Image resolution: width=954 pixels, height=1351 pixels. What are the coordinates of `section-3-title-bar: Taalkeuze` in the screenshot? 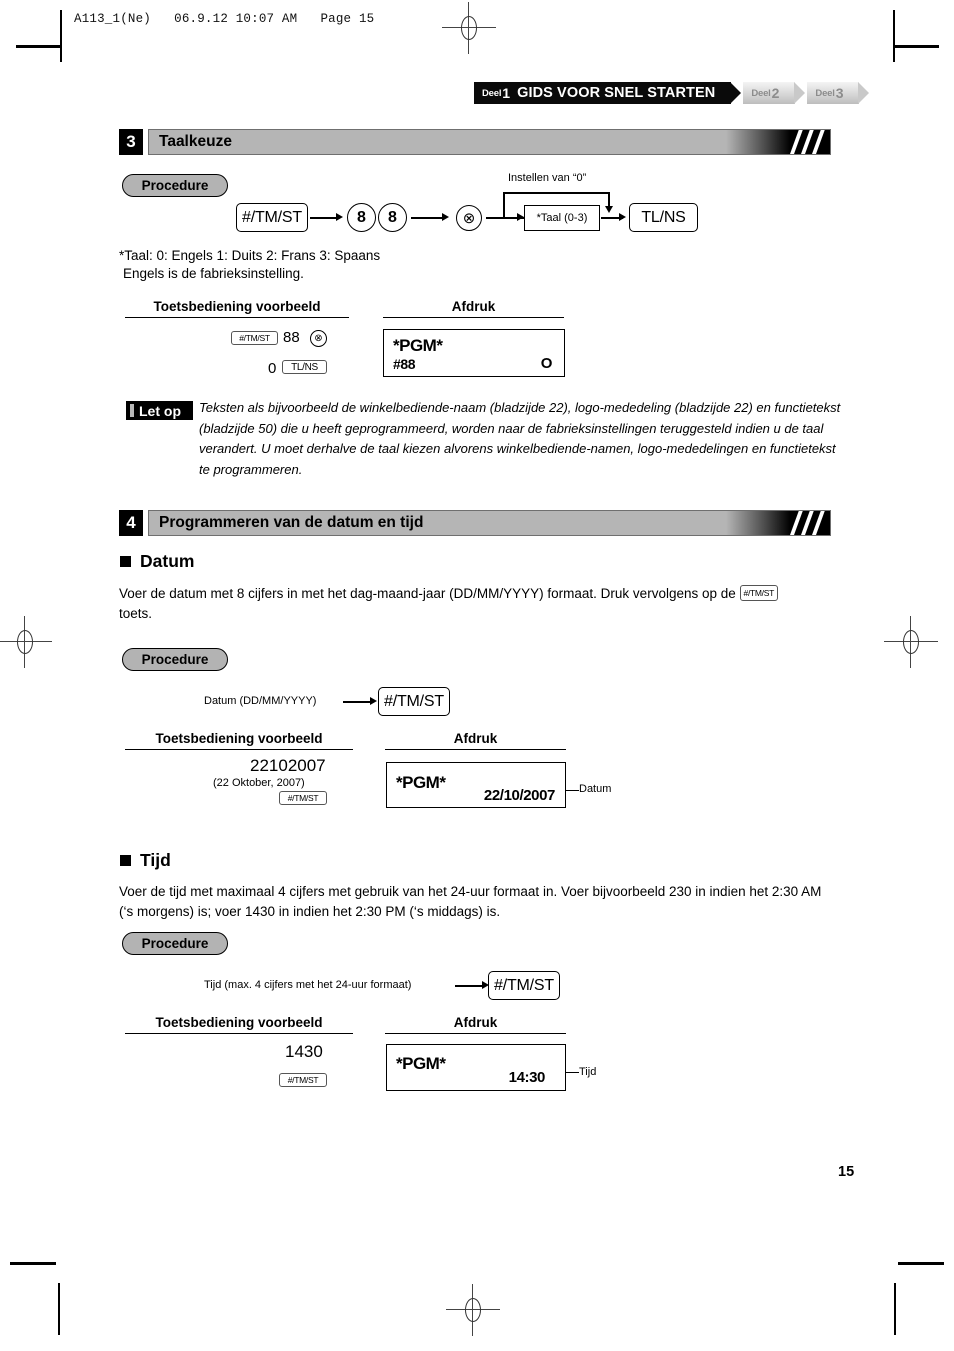 It's located at (489, 142).